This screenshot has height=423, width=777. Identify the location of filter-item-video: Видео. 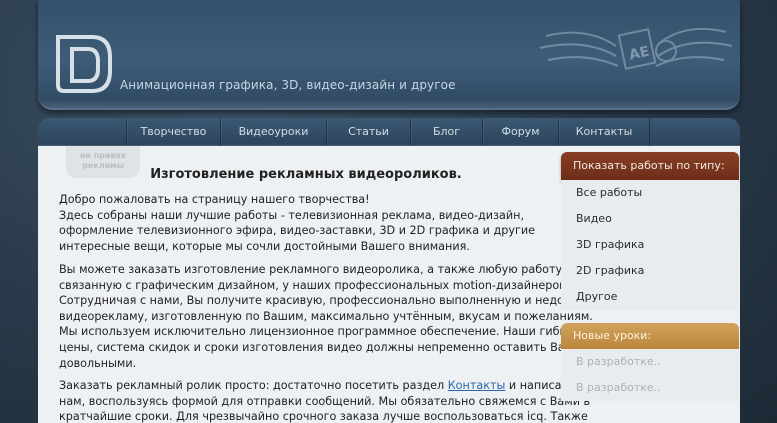
(650, 219).